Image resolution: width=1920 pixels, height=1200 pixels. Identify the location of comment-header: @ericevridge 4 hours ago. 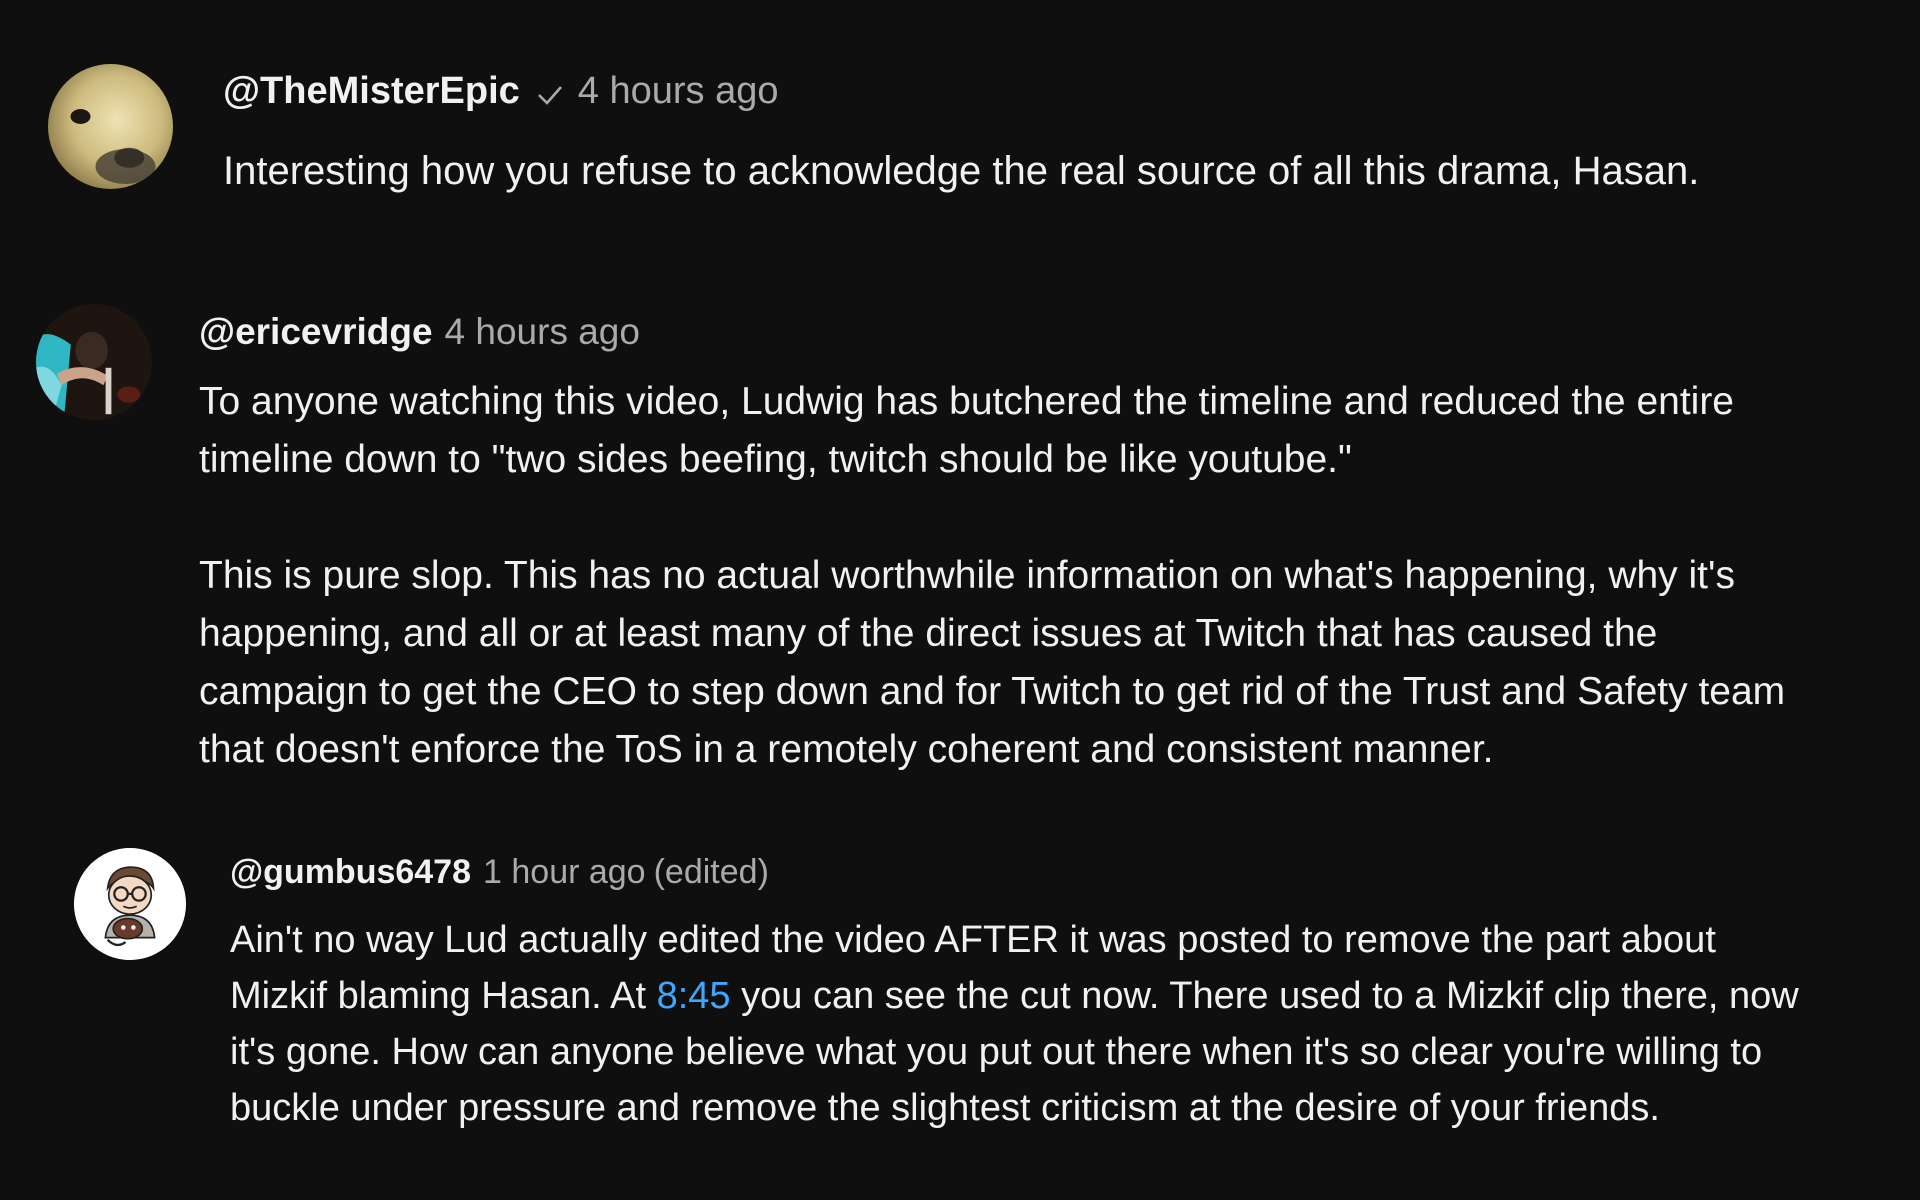
(419, 332).